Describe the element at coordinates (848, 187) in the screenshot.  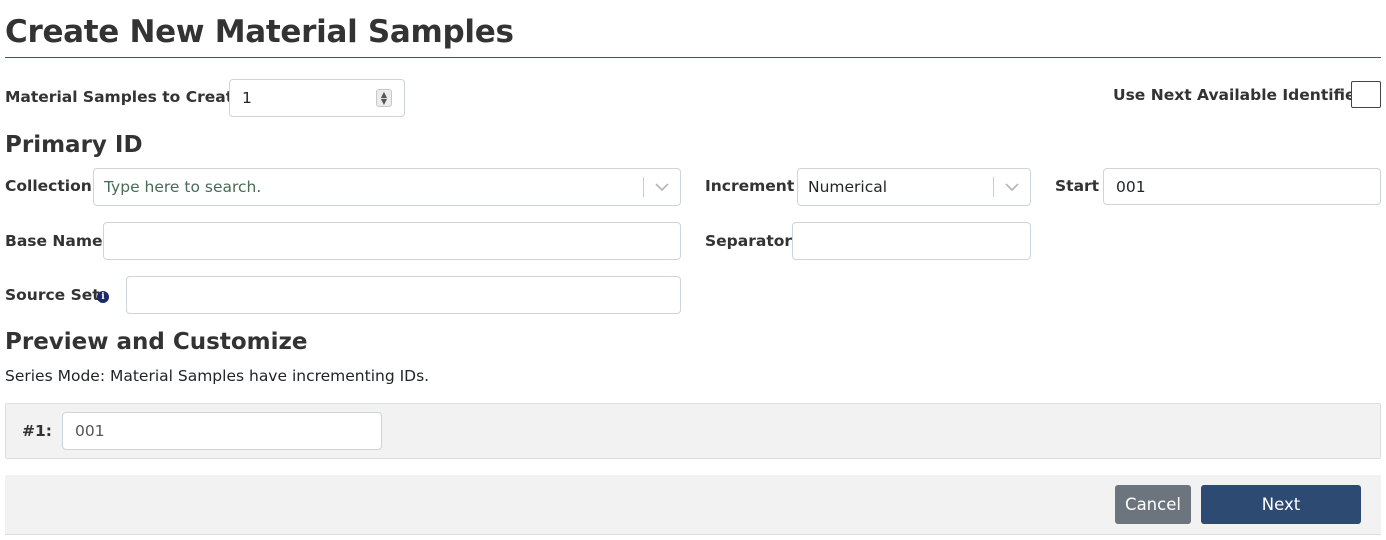
I see `increment-value: Numerical` at that location.